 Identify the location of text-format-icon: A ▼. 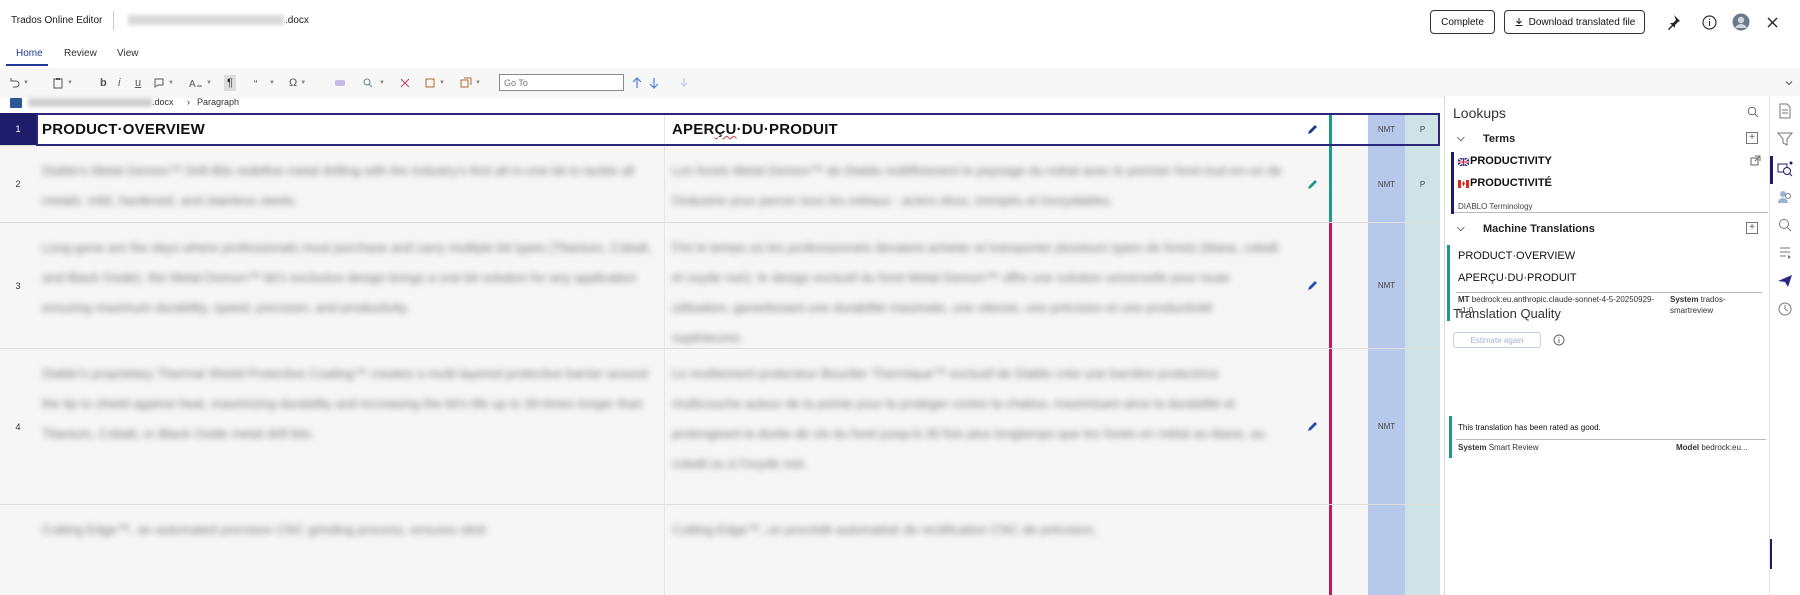
(200, 83).